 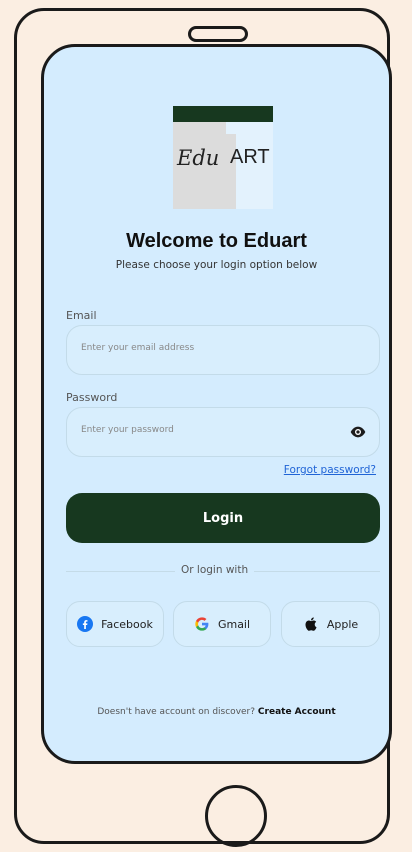 I want to click on app-logo: Edu ART, so click(x=223, y=157).